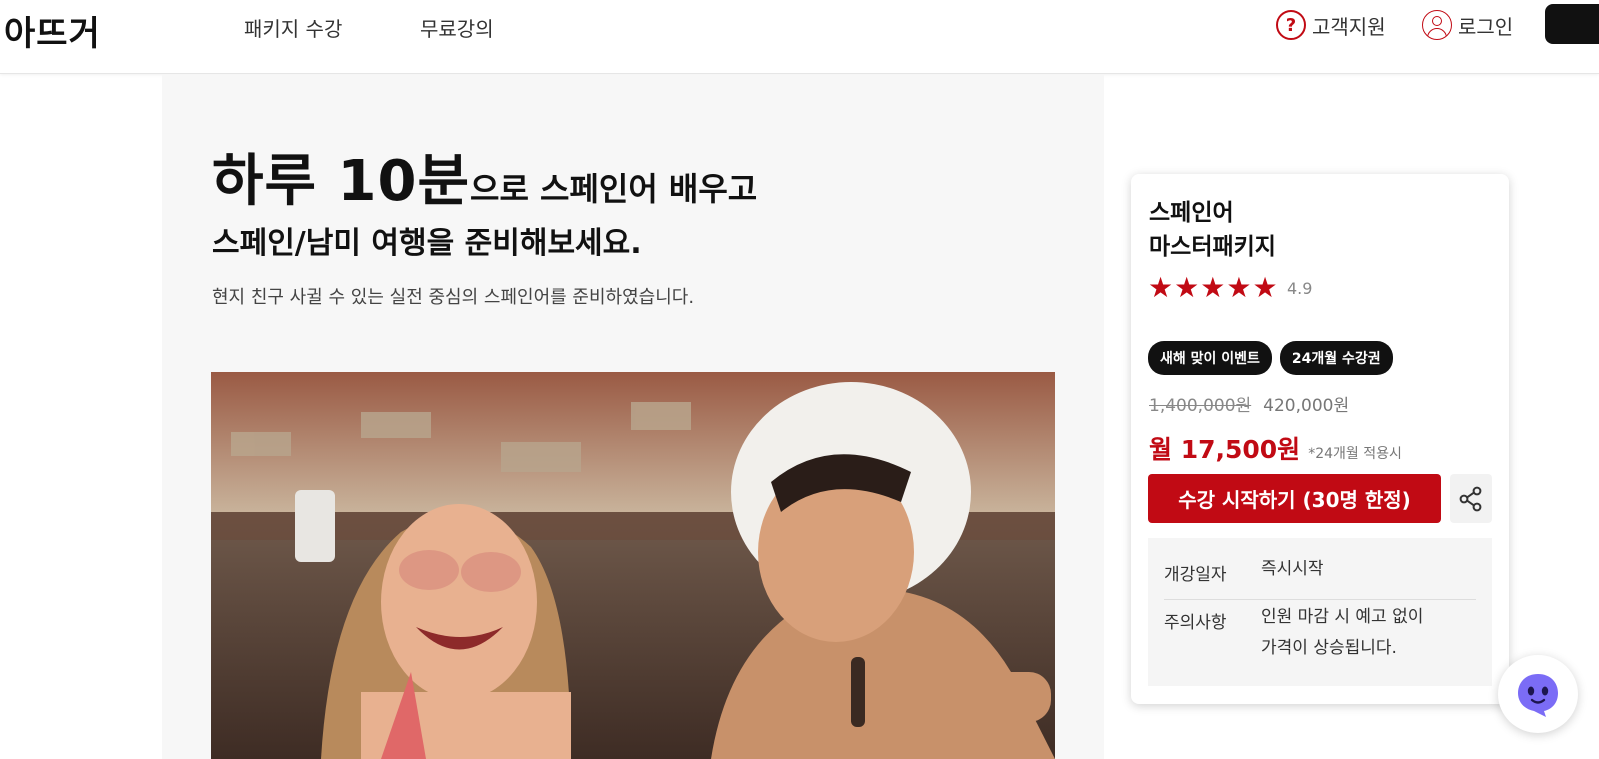  Describe the element at coordinates (1342, 633) in the screenshot. I see `info-value-notice: 인원 마감 시 예고 없이 가격이 상승됩니다.` at that location.